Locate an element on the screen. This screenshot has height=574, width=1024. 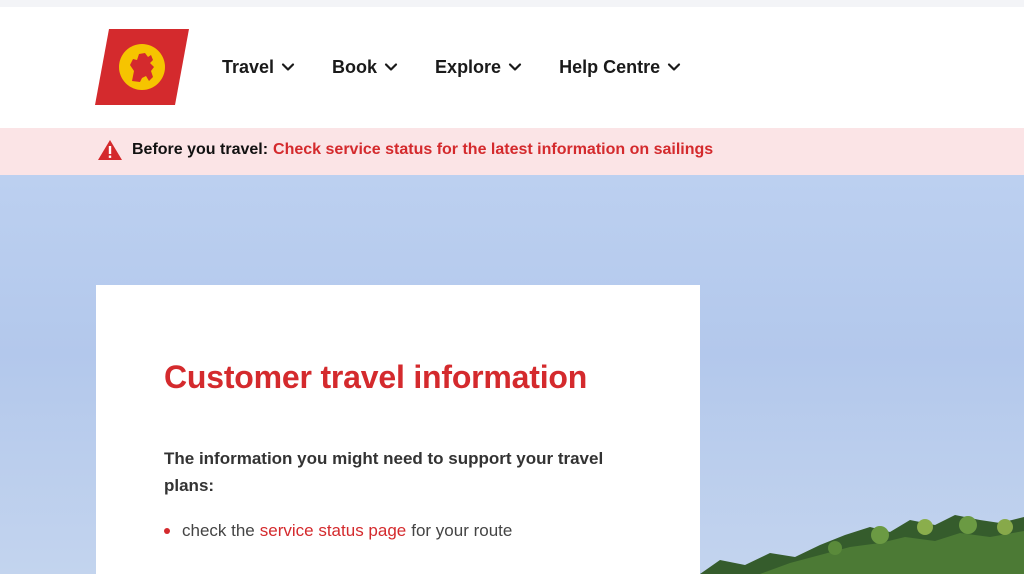
page-title: Customer travel information is located at coordinates (376, 377).